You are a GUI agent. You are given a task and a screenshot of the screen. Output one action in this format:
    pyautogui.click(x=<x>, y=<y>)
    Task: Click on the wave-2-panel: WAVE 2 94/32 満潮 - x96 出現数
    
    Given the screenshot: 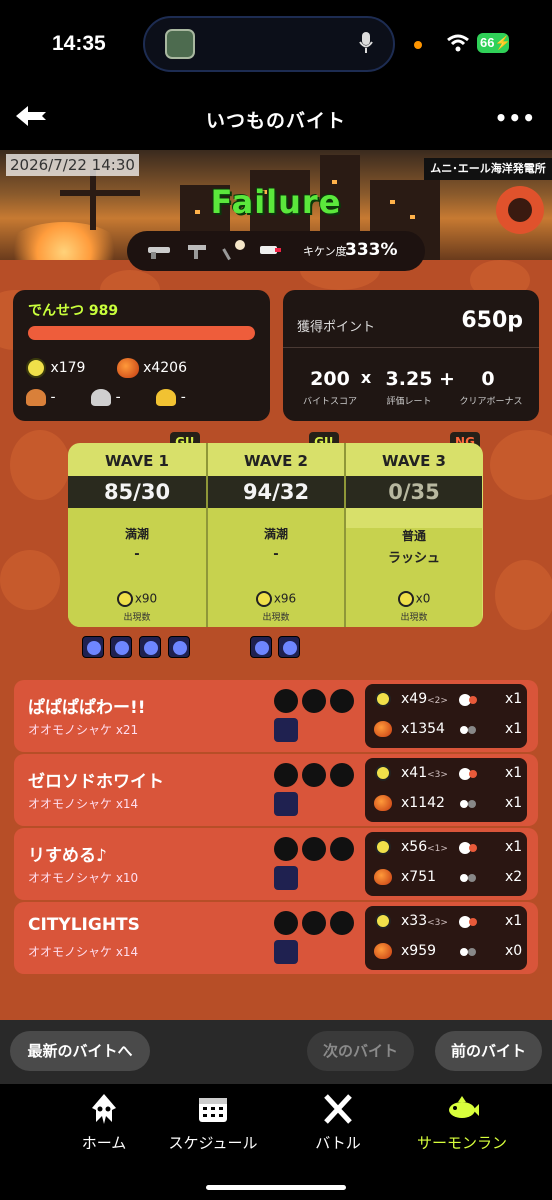 What is the action you would take?
    pyautogui.click(x=275, y=535)
    